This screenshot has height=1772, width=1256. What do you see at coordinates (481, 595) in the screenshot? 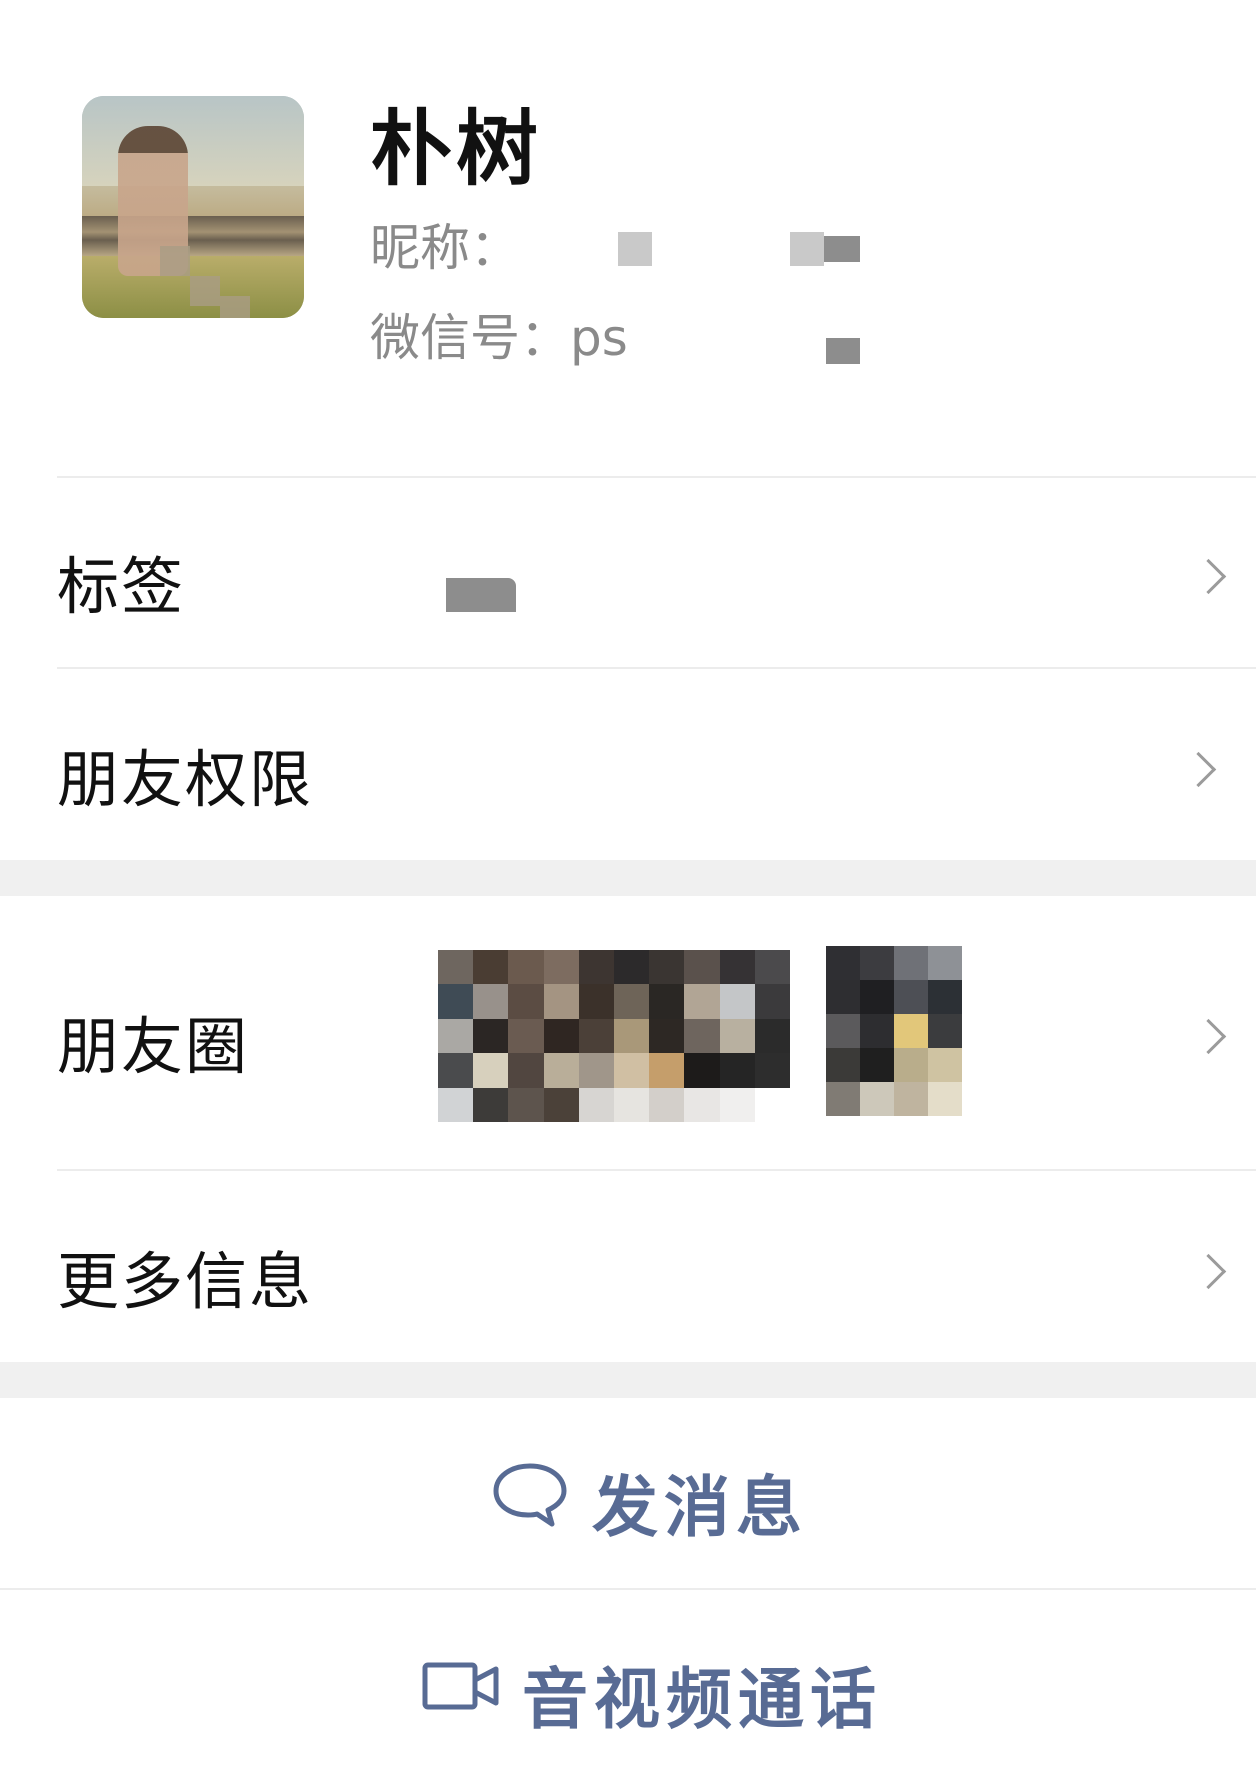
I see `redacted-tag` at bounding box center [481, 595].